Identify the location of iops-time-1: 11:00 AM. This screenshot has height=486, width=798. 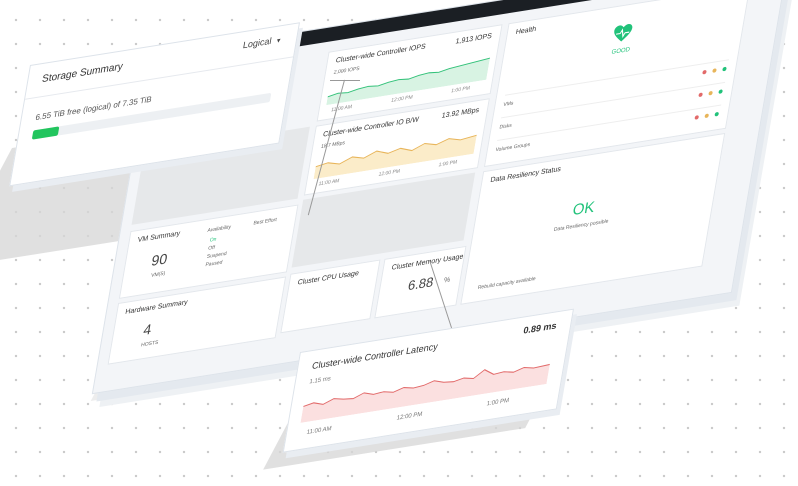
(341, 108).